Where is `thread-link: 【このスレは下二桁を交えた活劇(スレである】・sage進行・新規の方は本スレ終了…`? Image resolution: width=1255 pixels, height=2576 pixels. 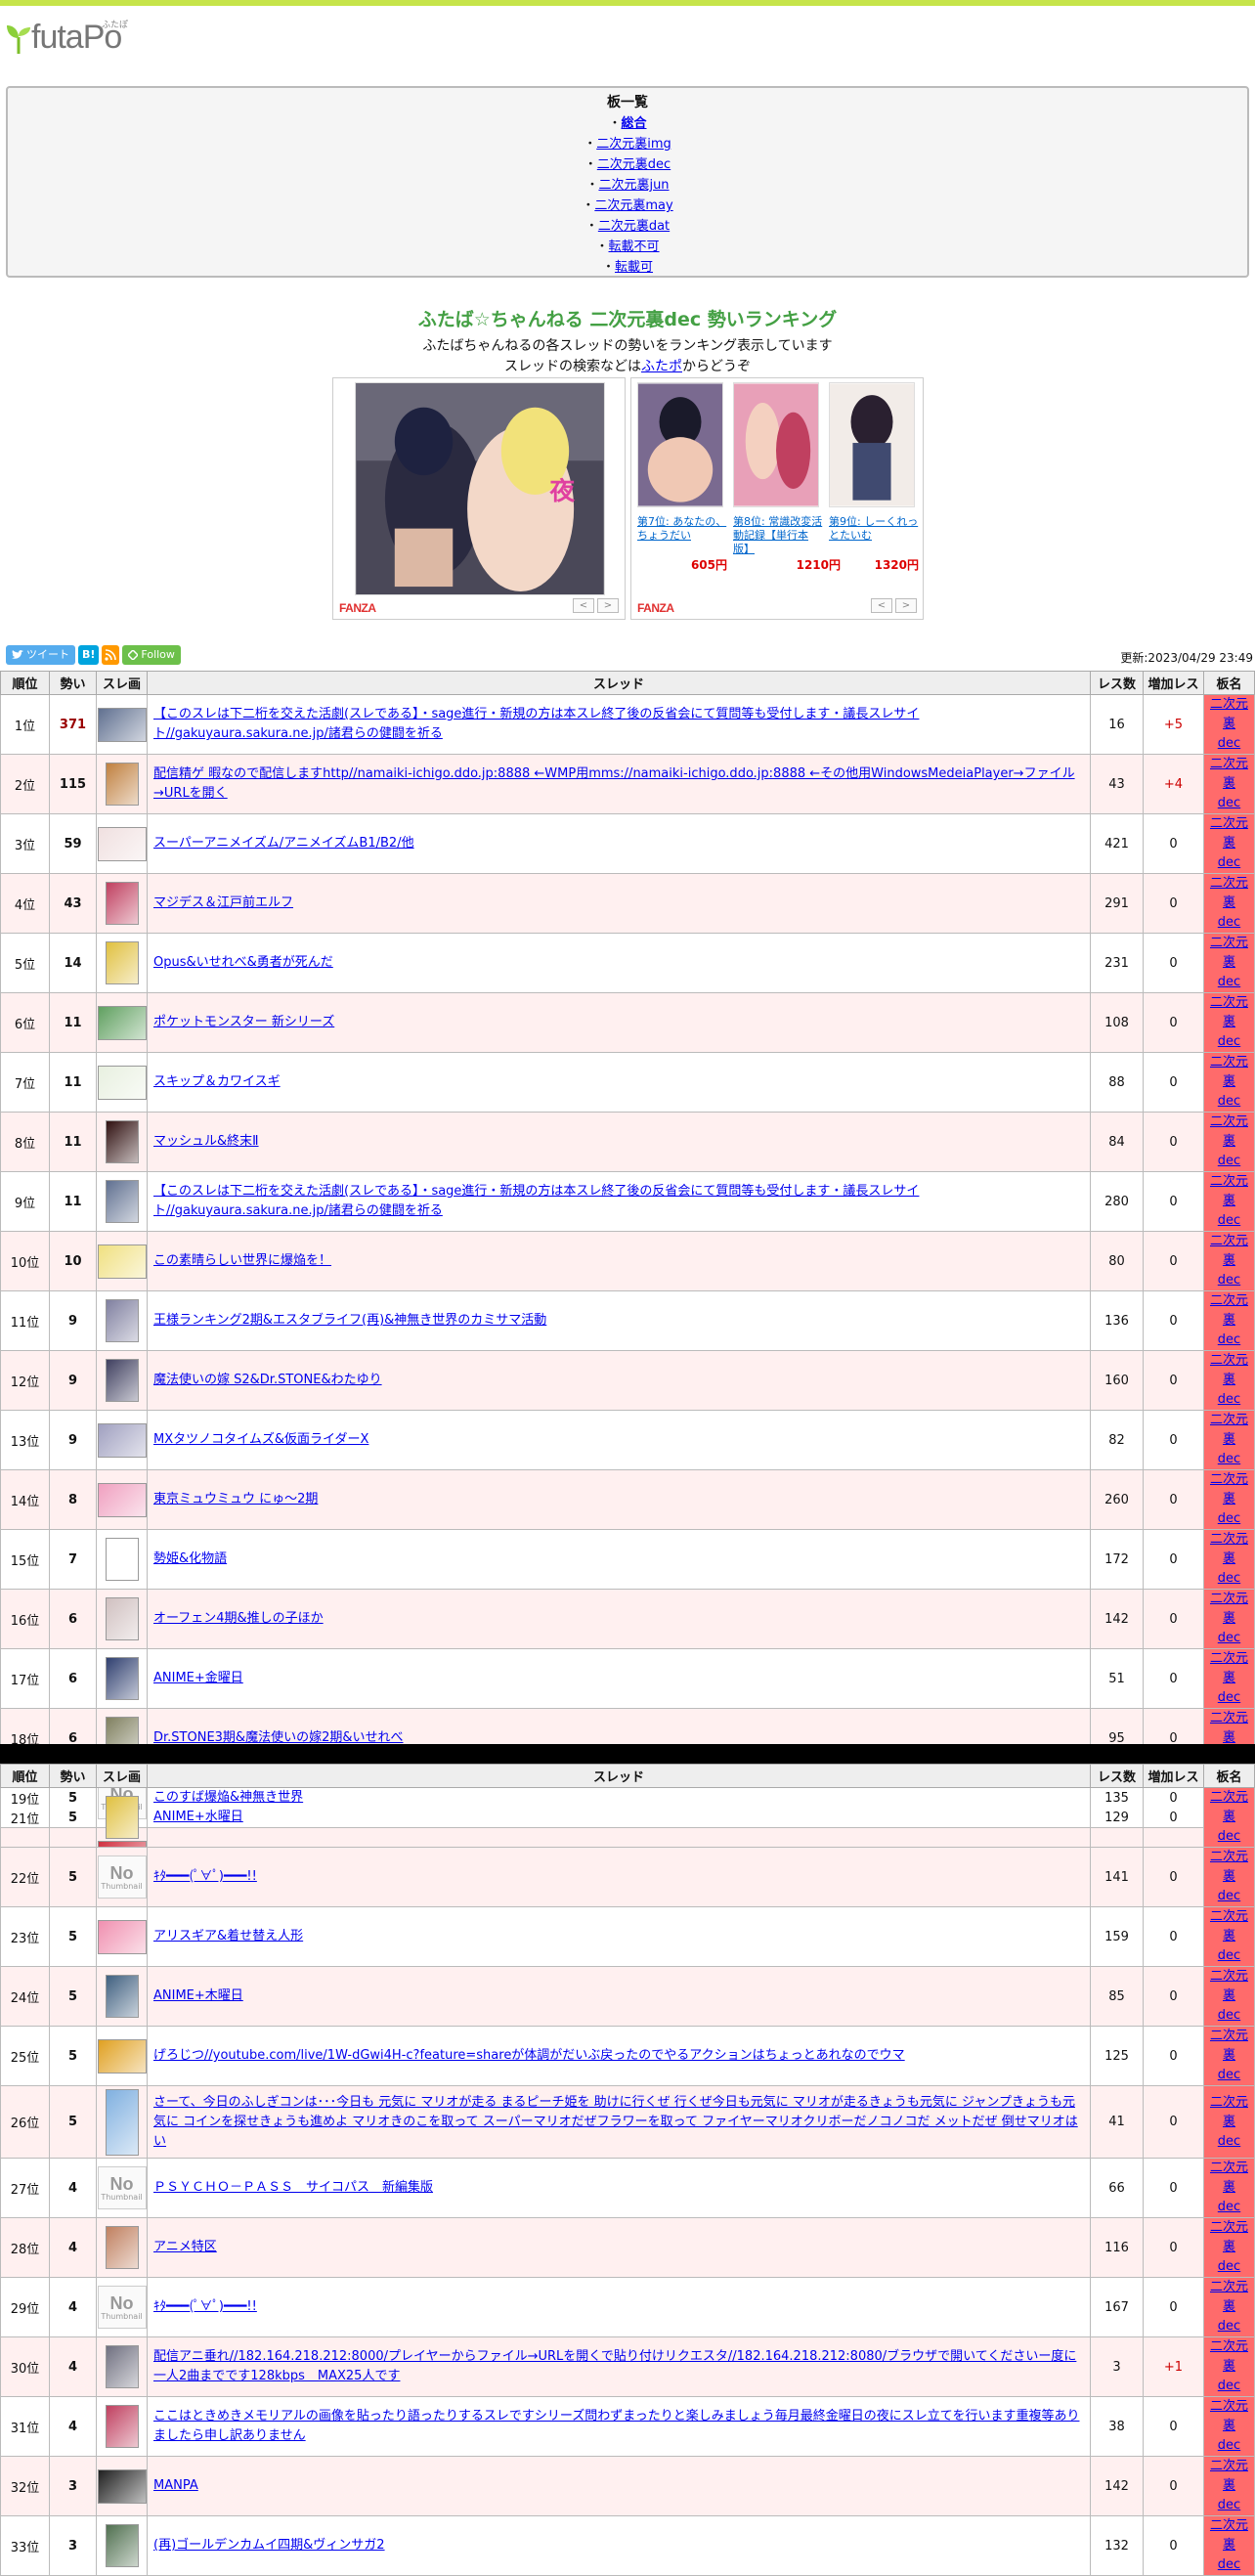
thread-link: 【このスレは下二桁を交えた活劇(スレである】・sage進行・新規の方は本スレ終了… is located at coordinates (536, 724).